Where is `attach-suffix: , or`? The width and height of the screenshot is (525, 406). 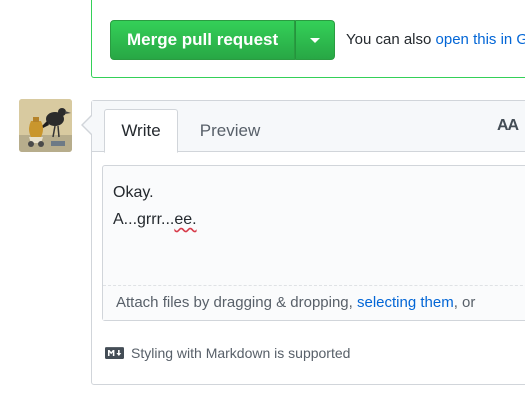
attach-suffix: , or is located at coordinates (464, 302).